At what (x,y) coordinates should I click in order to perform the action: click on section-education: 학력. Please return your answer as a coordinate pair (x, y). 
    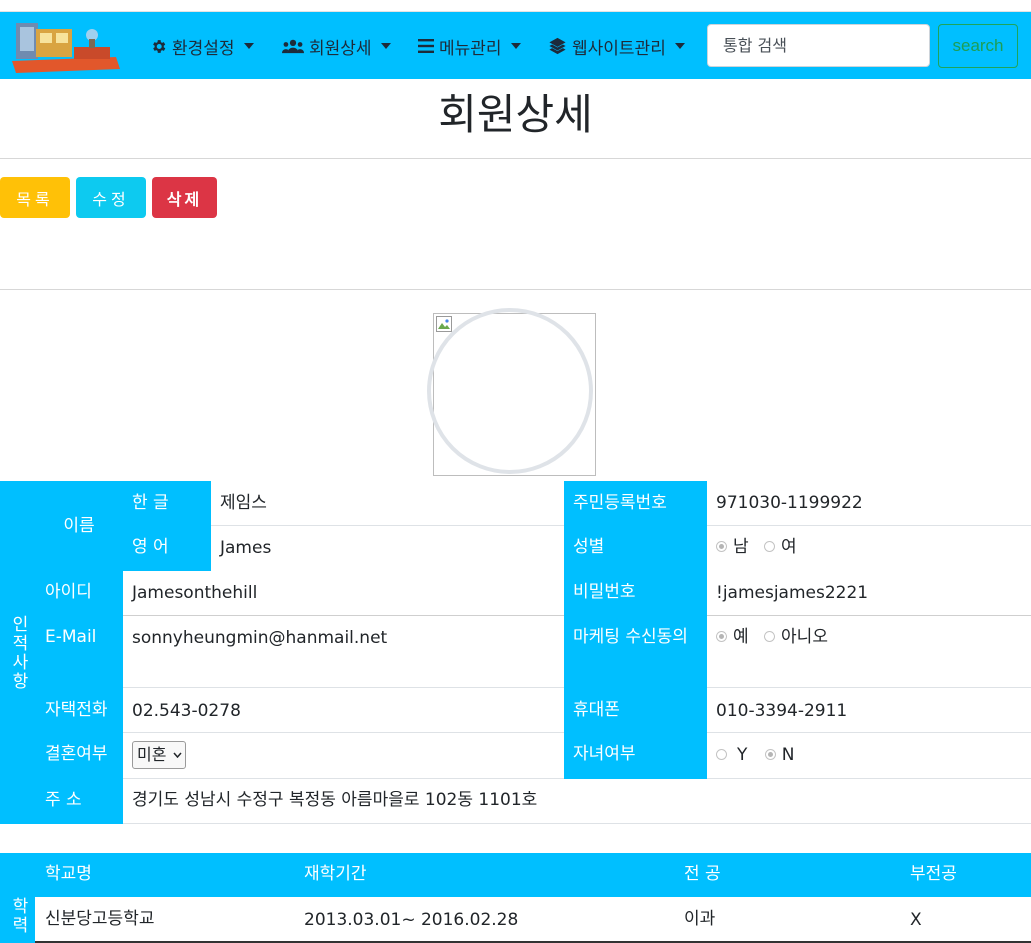
    Looking at the image, I should click on (17, 898).